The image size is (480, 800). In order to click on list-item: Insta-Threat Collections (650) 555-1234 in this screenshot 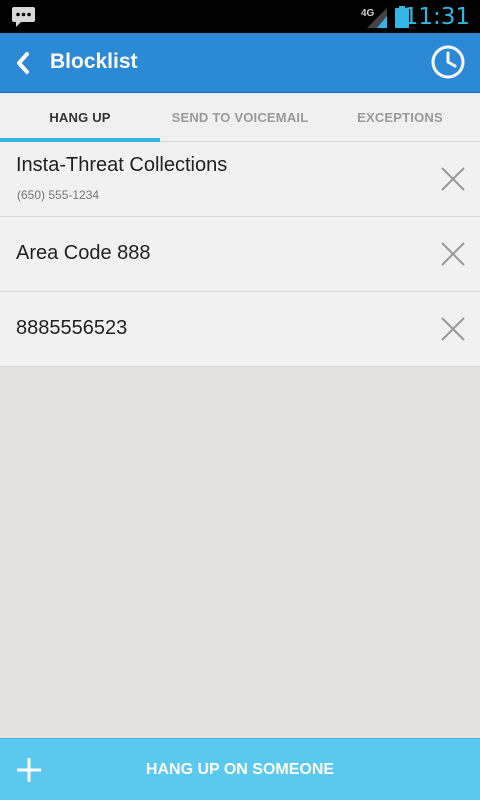, I will do `click(240, 179)`.